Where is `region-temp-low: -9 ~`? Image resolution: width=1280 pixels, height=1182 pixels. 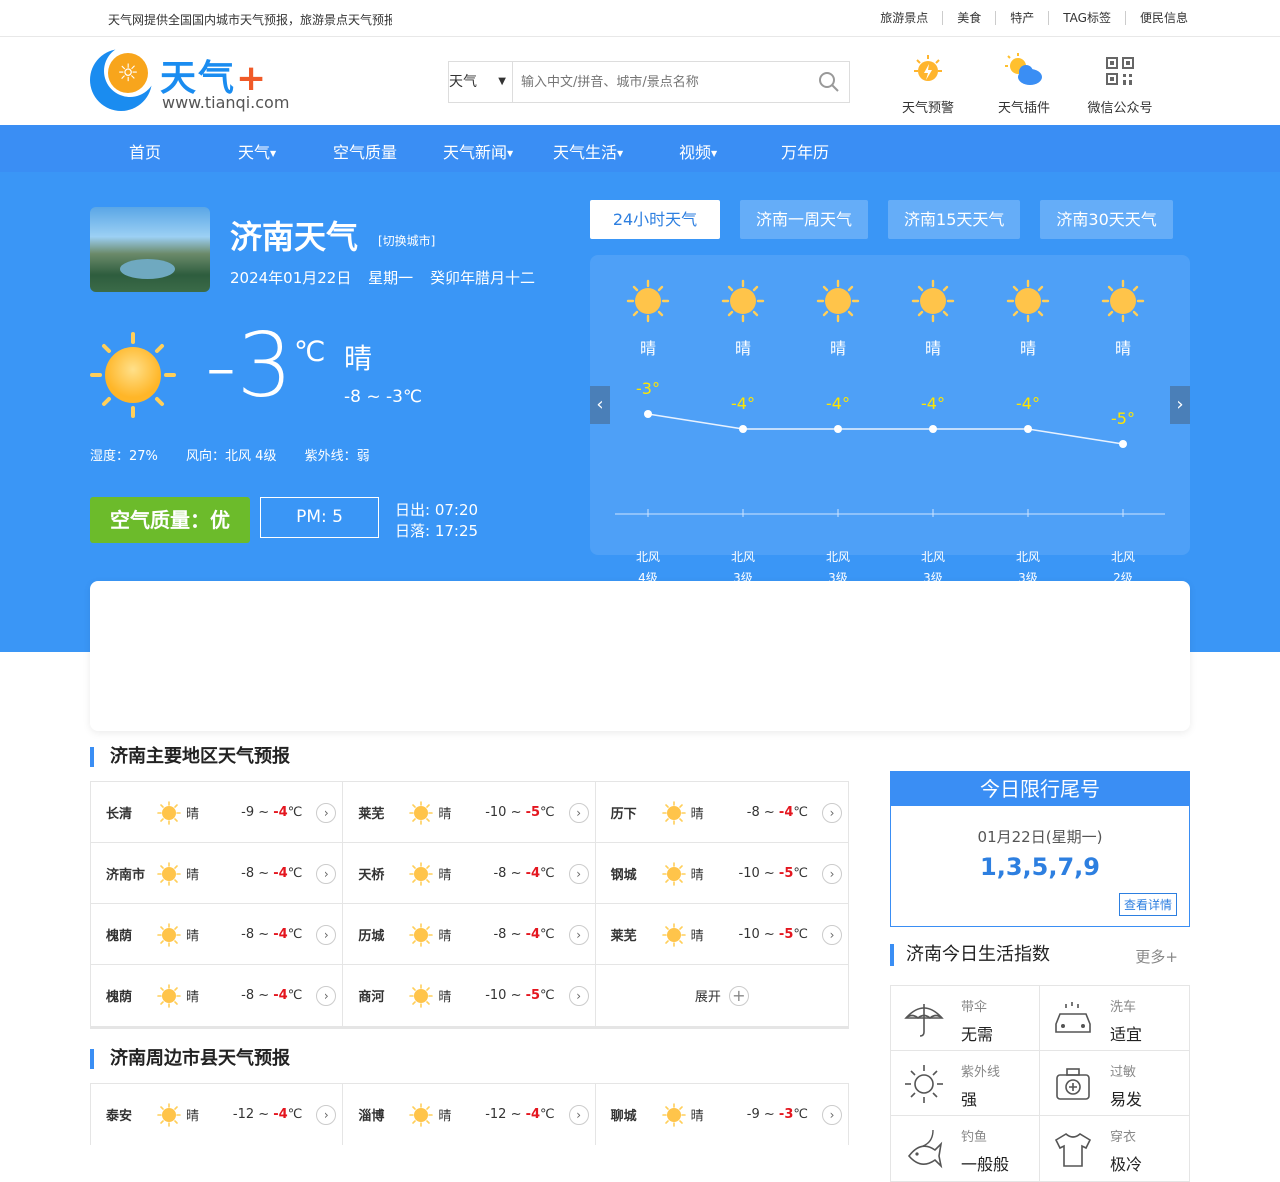
region-temp-low: -9 ~ is located at coordinates (257, 812).